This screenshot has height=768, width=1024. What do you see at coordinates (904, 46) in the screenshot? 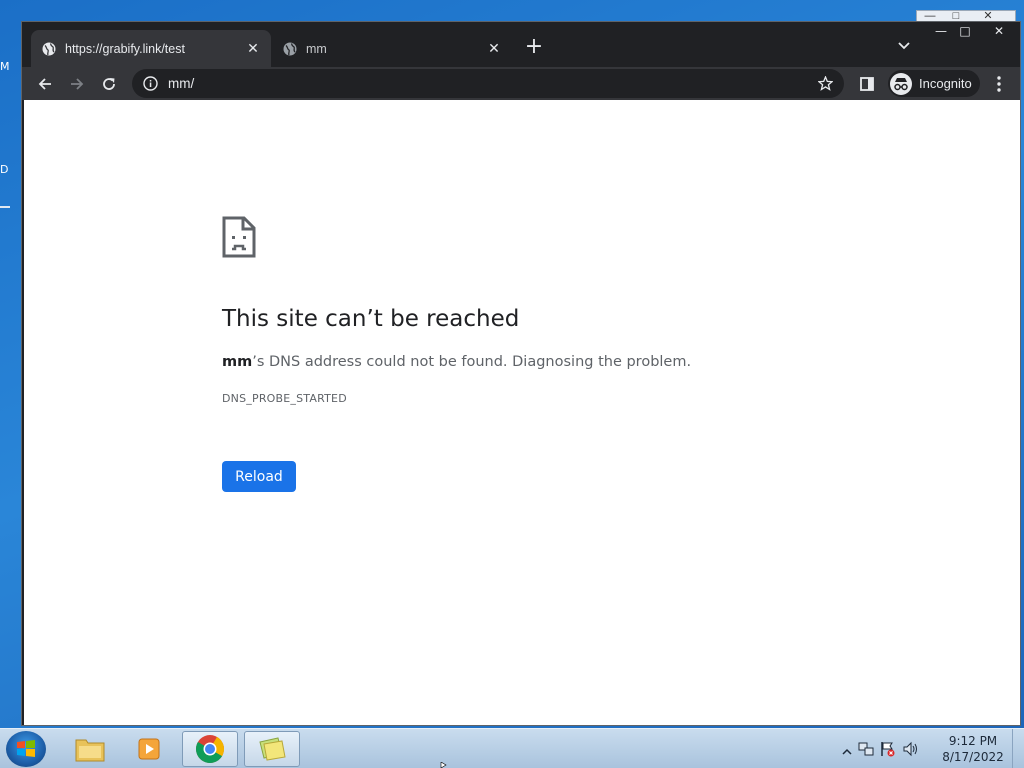
I see `tab-search-chevron-icon` at bounding box center [904, 46].